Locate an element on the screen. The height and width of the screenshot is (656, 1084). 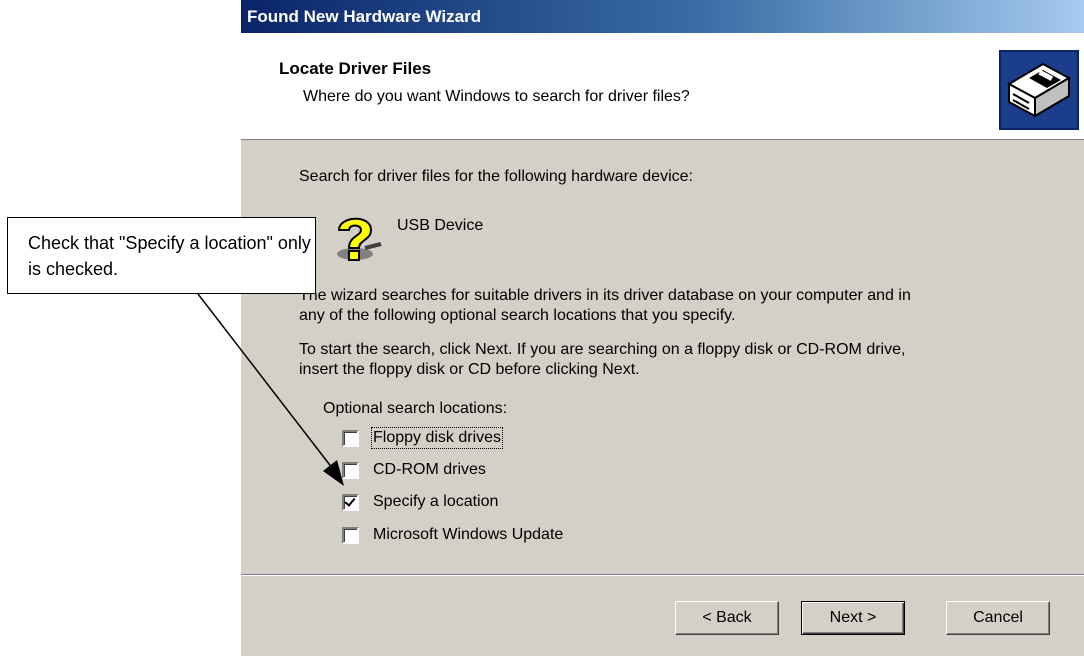
windows-update-label: Microsoft Windows Update is located at coordinates (468, 535).